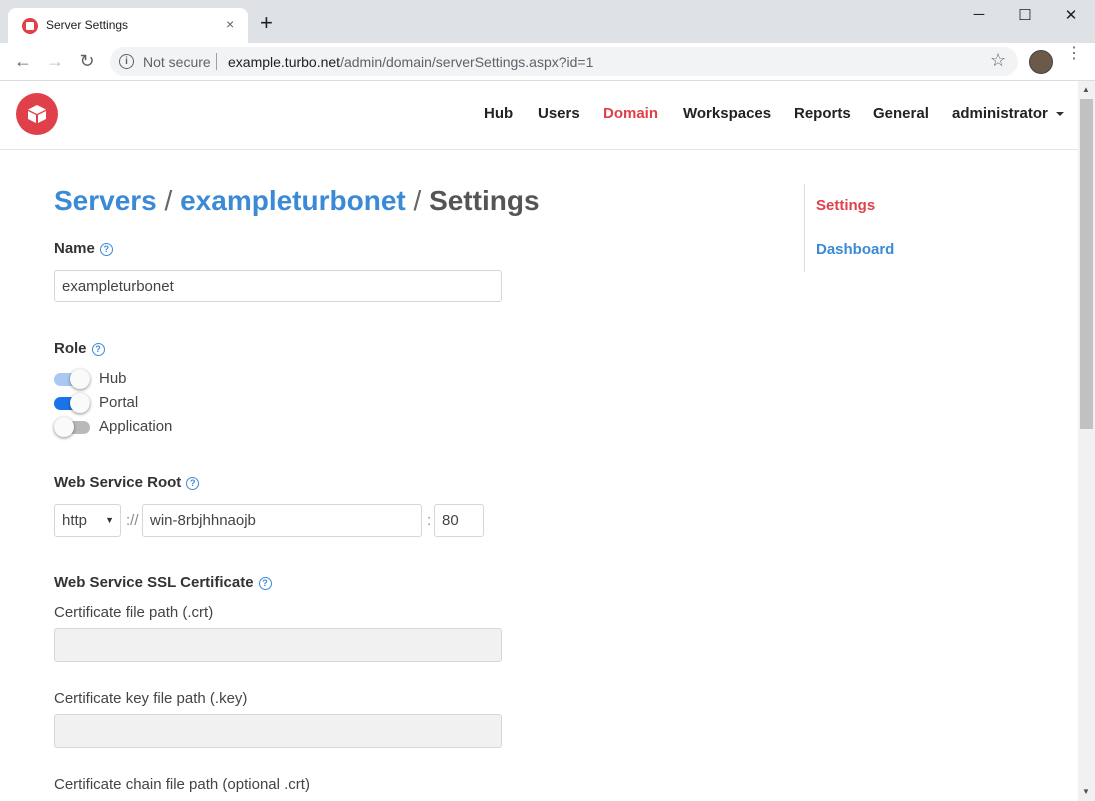 Image resolution: width=1095 pixels, height=801 pixels. What do you see at coordinates (904, 228) in the screenshot?
I see `side-nav: Settings Dashboard` at bounding box center [904, 228].